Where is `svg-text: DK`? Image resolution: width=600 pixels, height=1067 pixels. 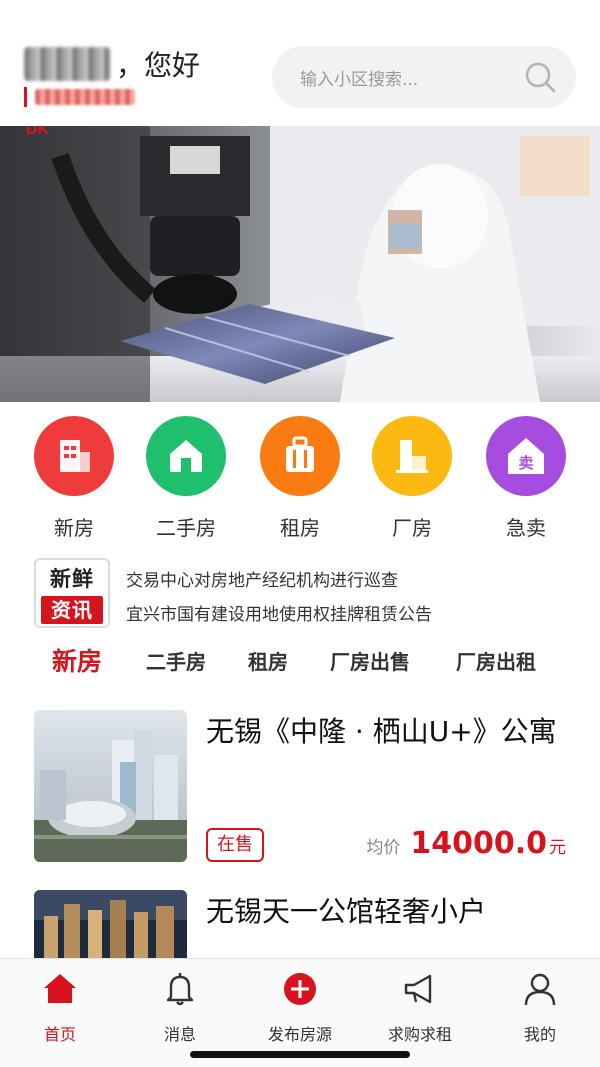
svg-text: DK is located at coordinates (38, 132).